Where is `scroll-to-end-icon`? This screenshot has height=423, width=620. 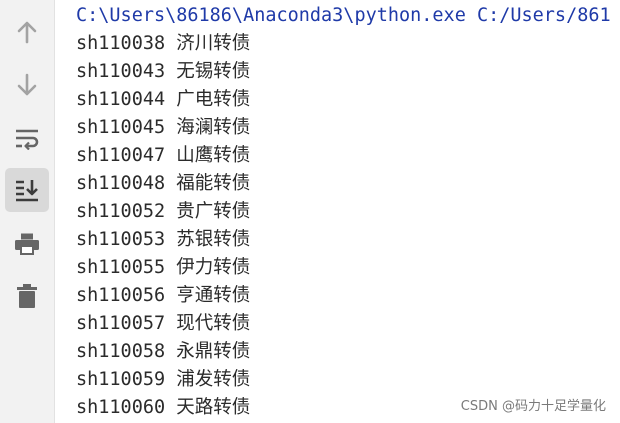
scroll-to-end-icon is located at coordinates (27, 191).